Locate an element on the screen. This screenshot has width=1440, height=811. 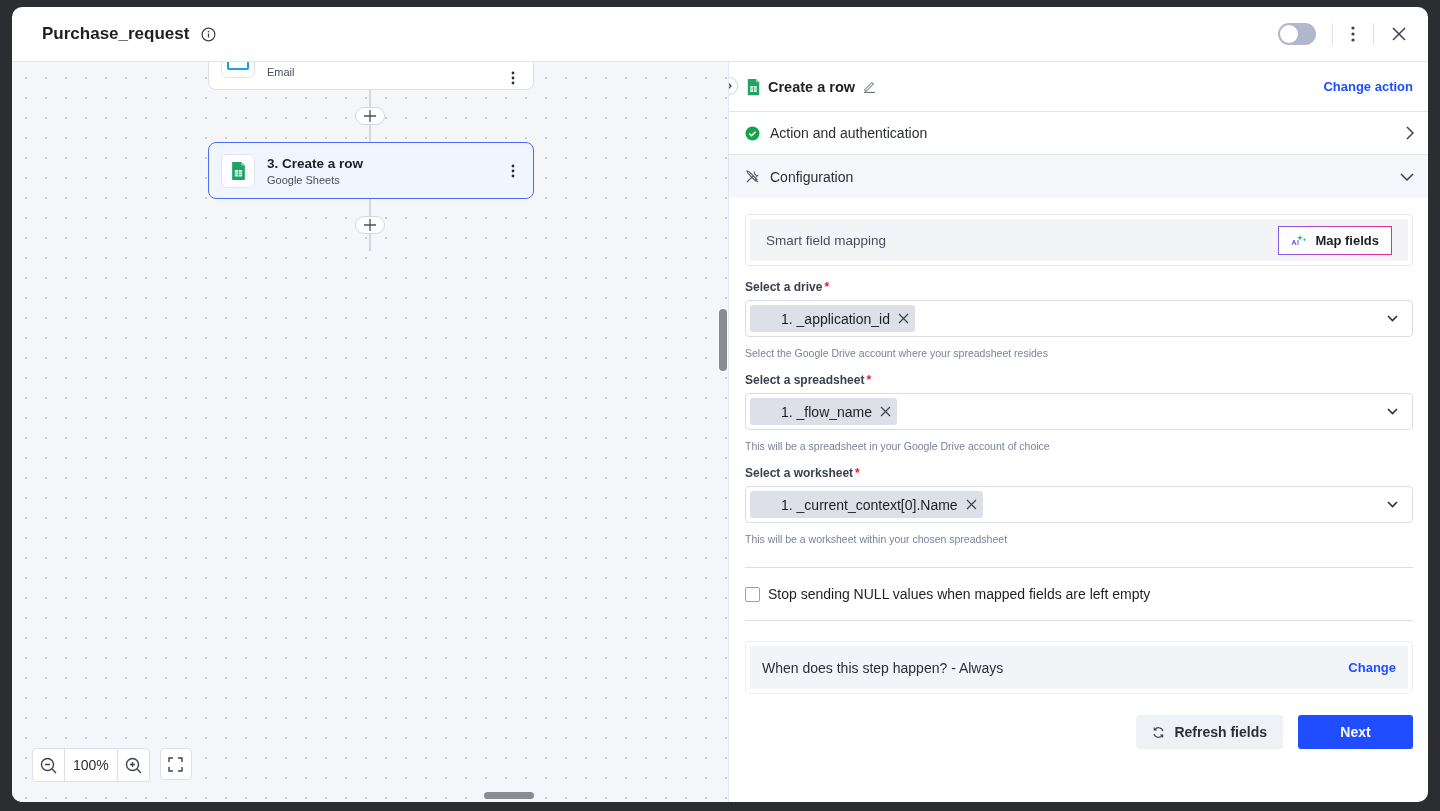
change-link: Change is located at coordinates (1372, 667).